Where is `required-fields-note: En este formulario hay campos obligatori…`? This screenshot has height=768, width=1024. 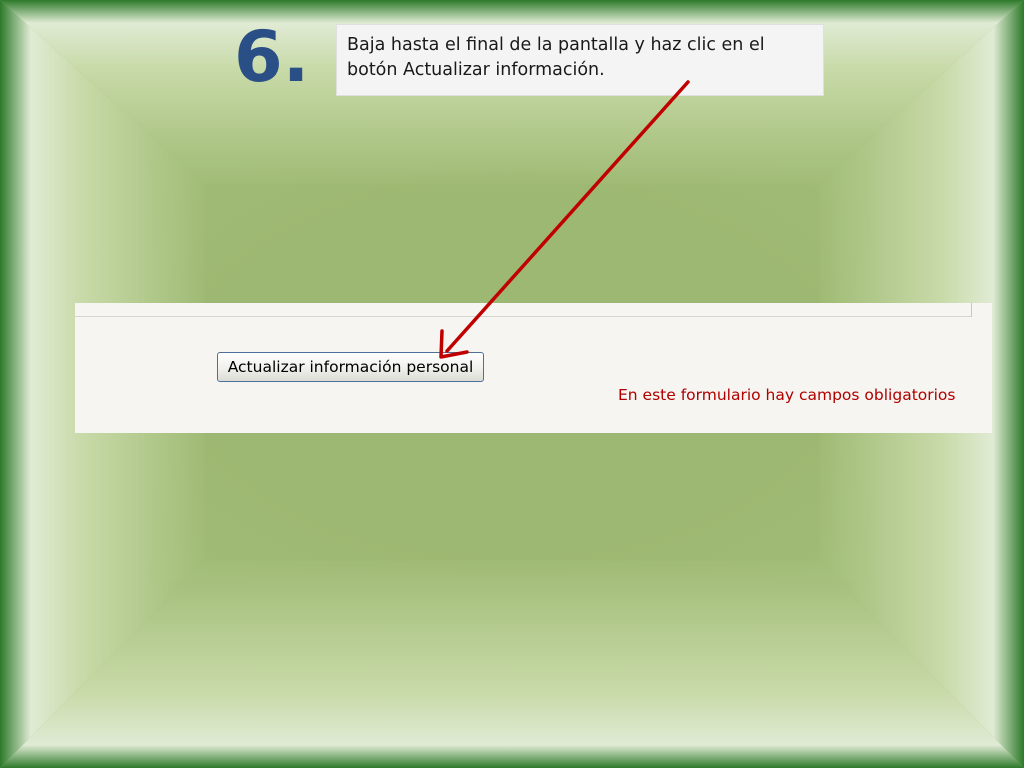
required-fields-note: En este formulario hay campos obligatori… is located at coordinates (787, 395).